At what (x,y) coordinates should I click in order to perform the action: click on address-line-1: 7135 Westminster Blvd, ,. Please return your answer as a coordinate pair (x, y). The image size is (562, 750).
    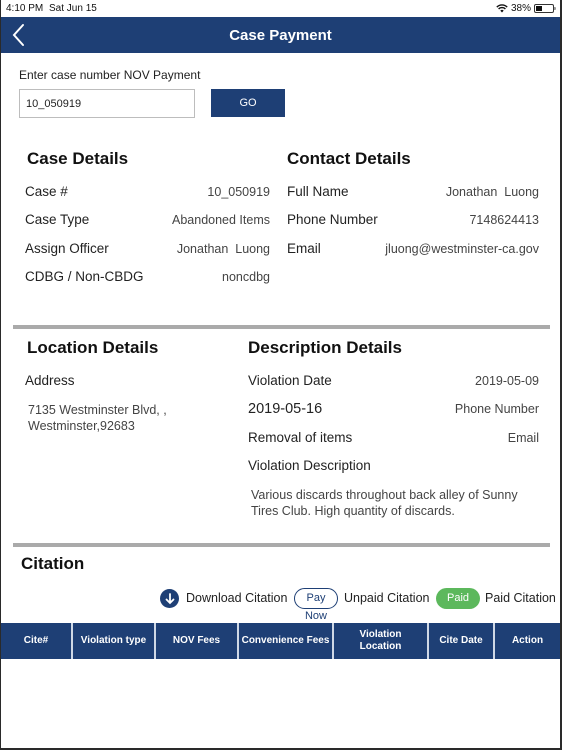
    Looking at the image, I should click on (97, 410).